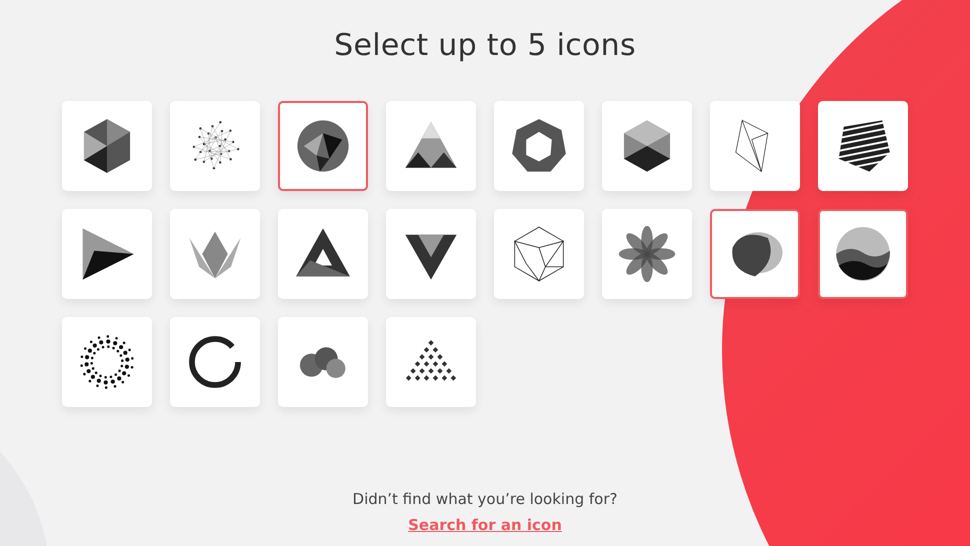 Image resolution: width=970 pixels, height=546 pixels. I want to click on page-title: Select up to 5 icons, so click(485, 45).